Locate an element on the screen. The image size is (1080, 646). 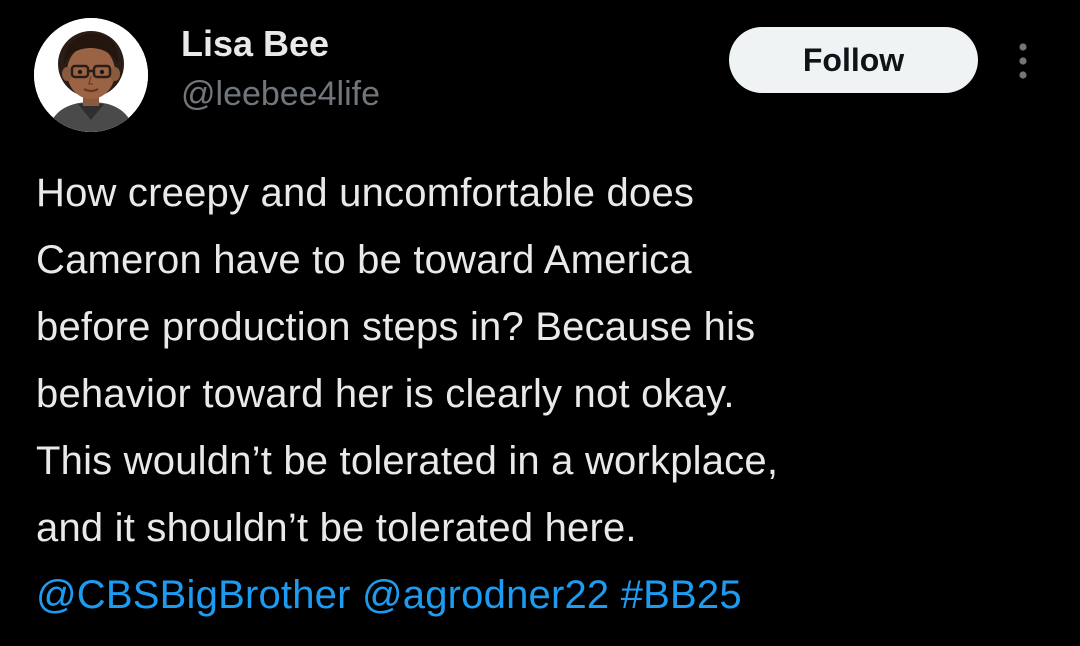
tweet-text-line: and it shouldn’t be tolerated here. is located at coordinates (336, 528).